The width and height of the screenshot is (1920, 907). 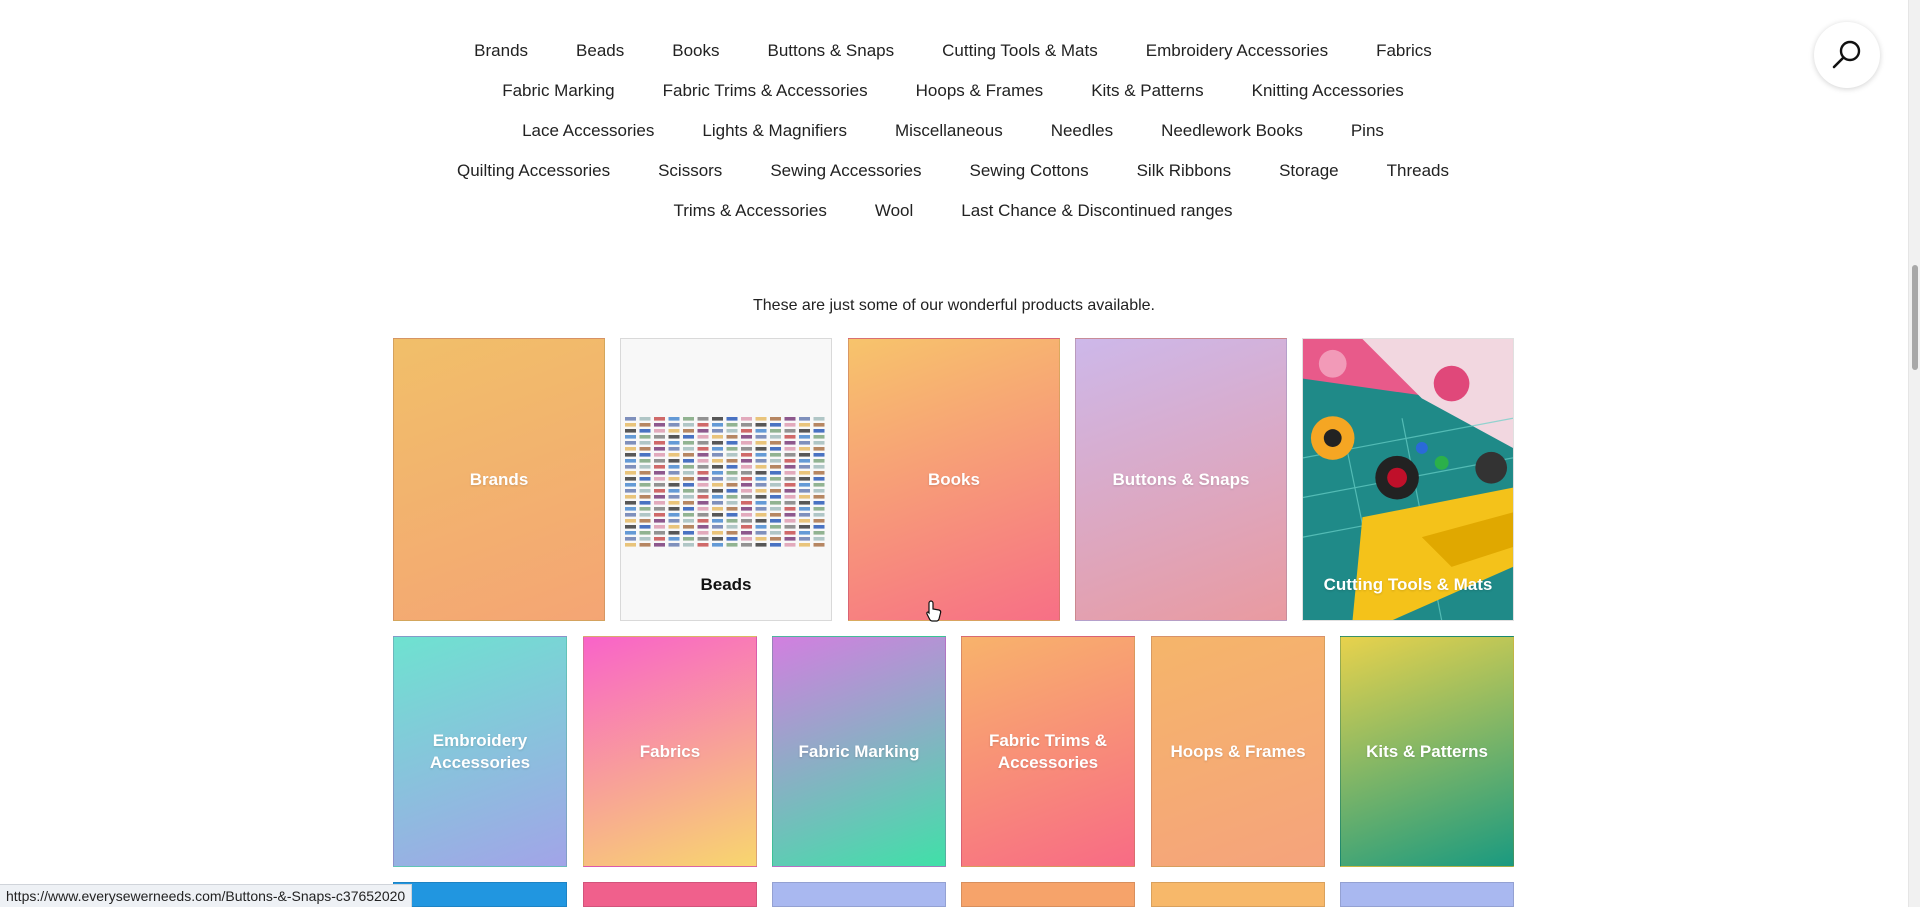 I want to click on nav-link-wool: Wool, so click(x=894, y=211).